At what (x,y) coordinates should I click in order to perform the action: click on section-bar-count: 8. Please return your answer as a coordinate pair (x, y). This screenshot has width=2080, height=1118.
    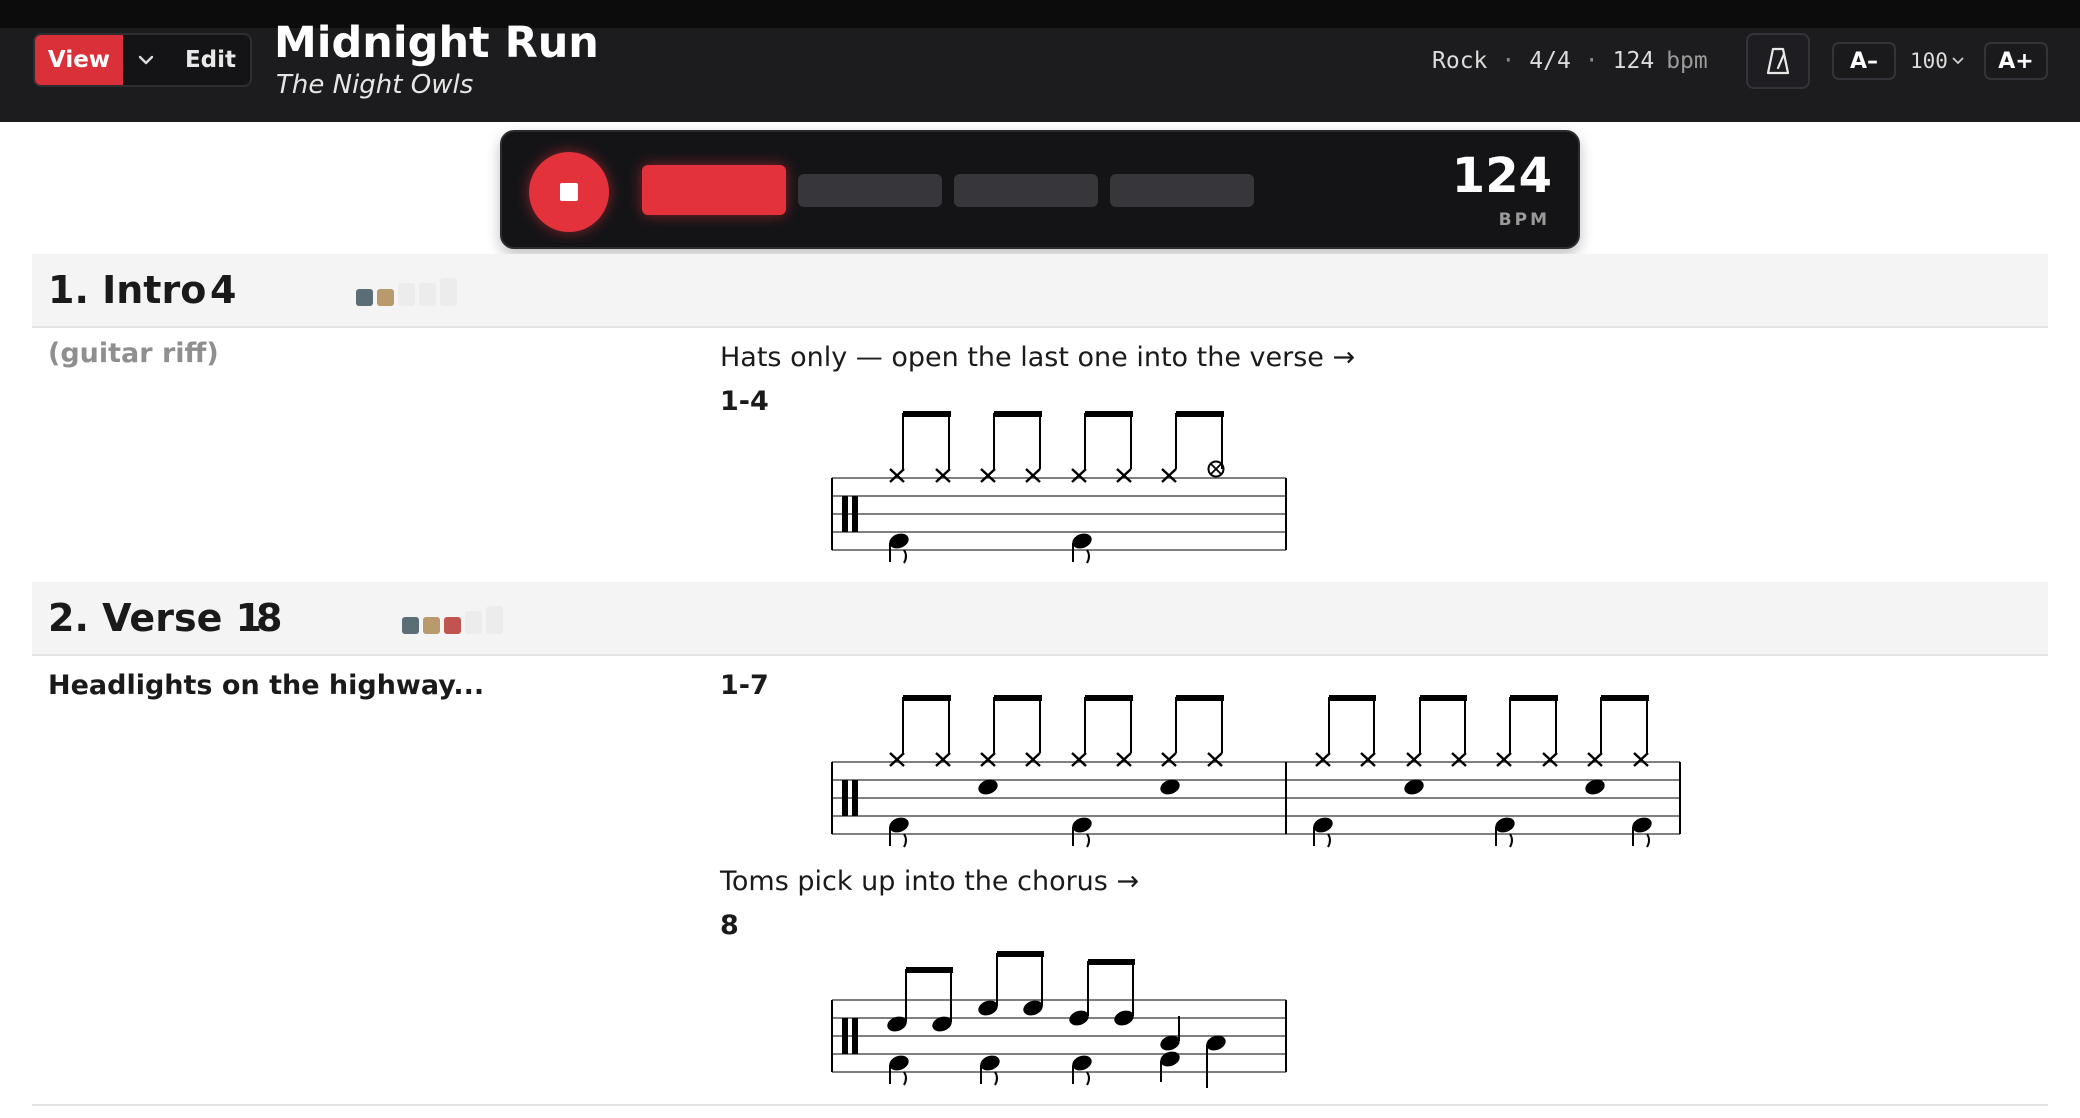
    Looking at the image, I should click on (269, 618).